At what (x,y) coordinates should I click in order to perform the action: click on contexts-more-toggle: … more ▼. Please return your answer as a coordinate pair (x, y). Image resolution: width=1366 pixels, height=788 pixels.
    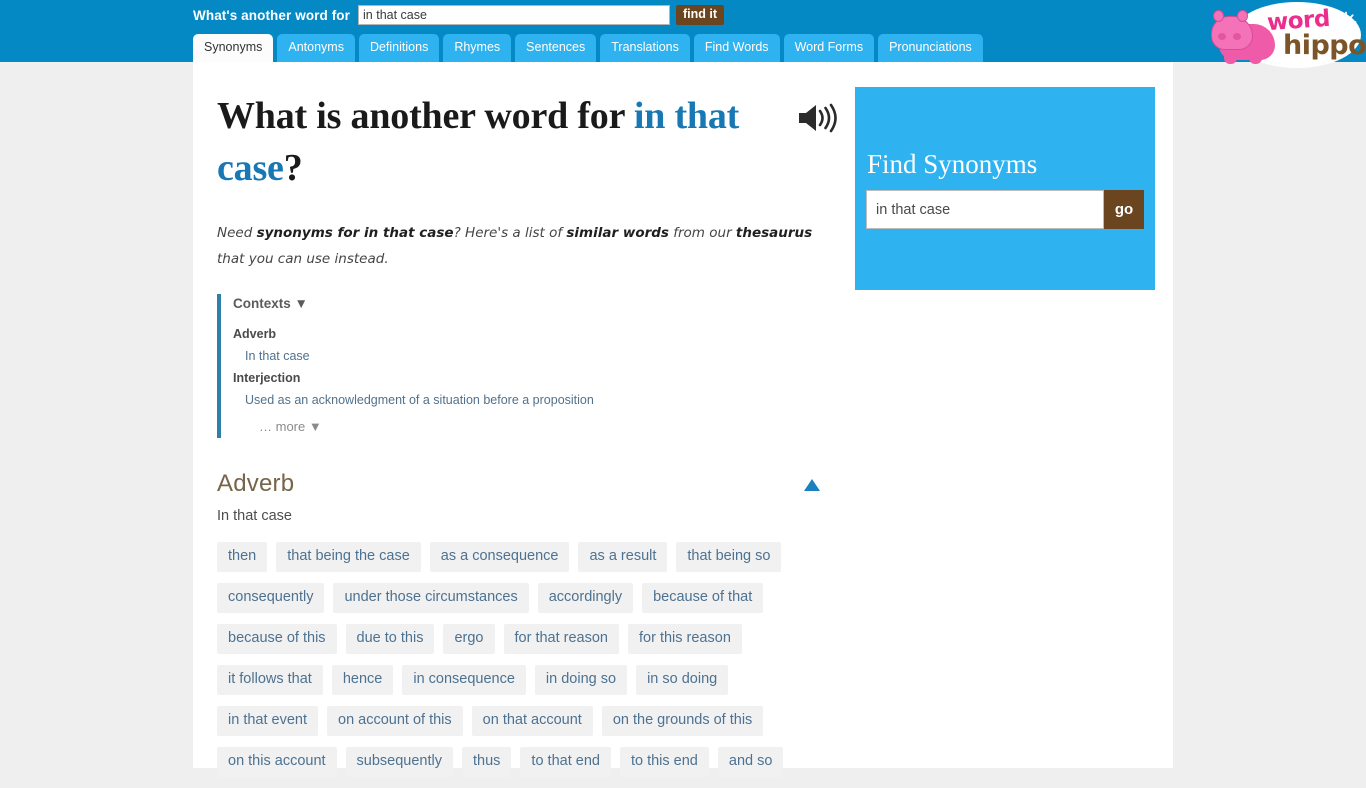
    Looking at the image, I should click on (277, 428).